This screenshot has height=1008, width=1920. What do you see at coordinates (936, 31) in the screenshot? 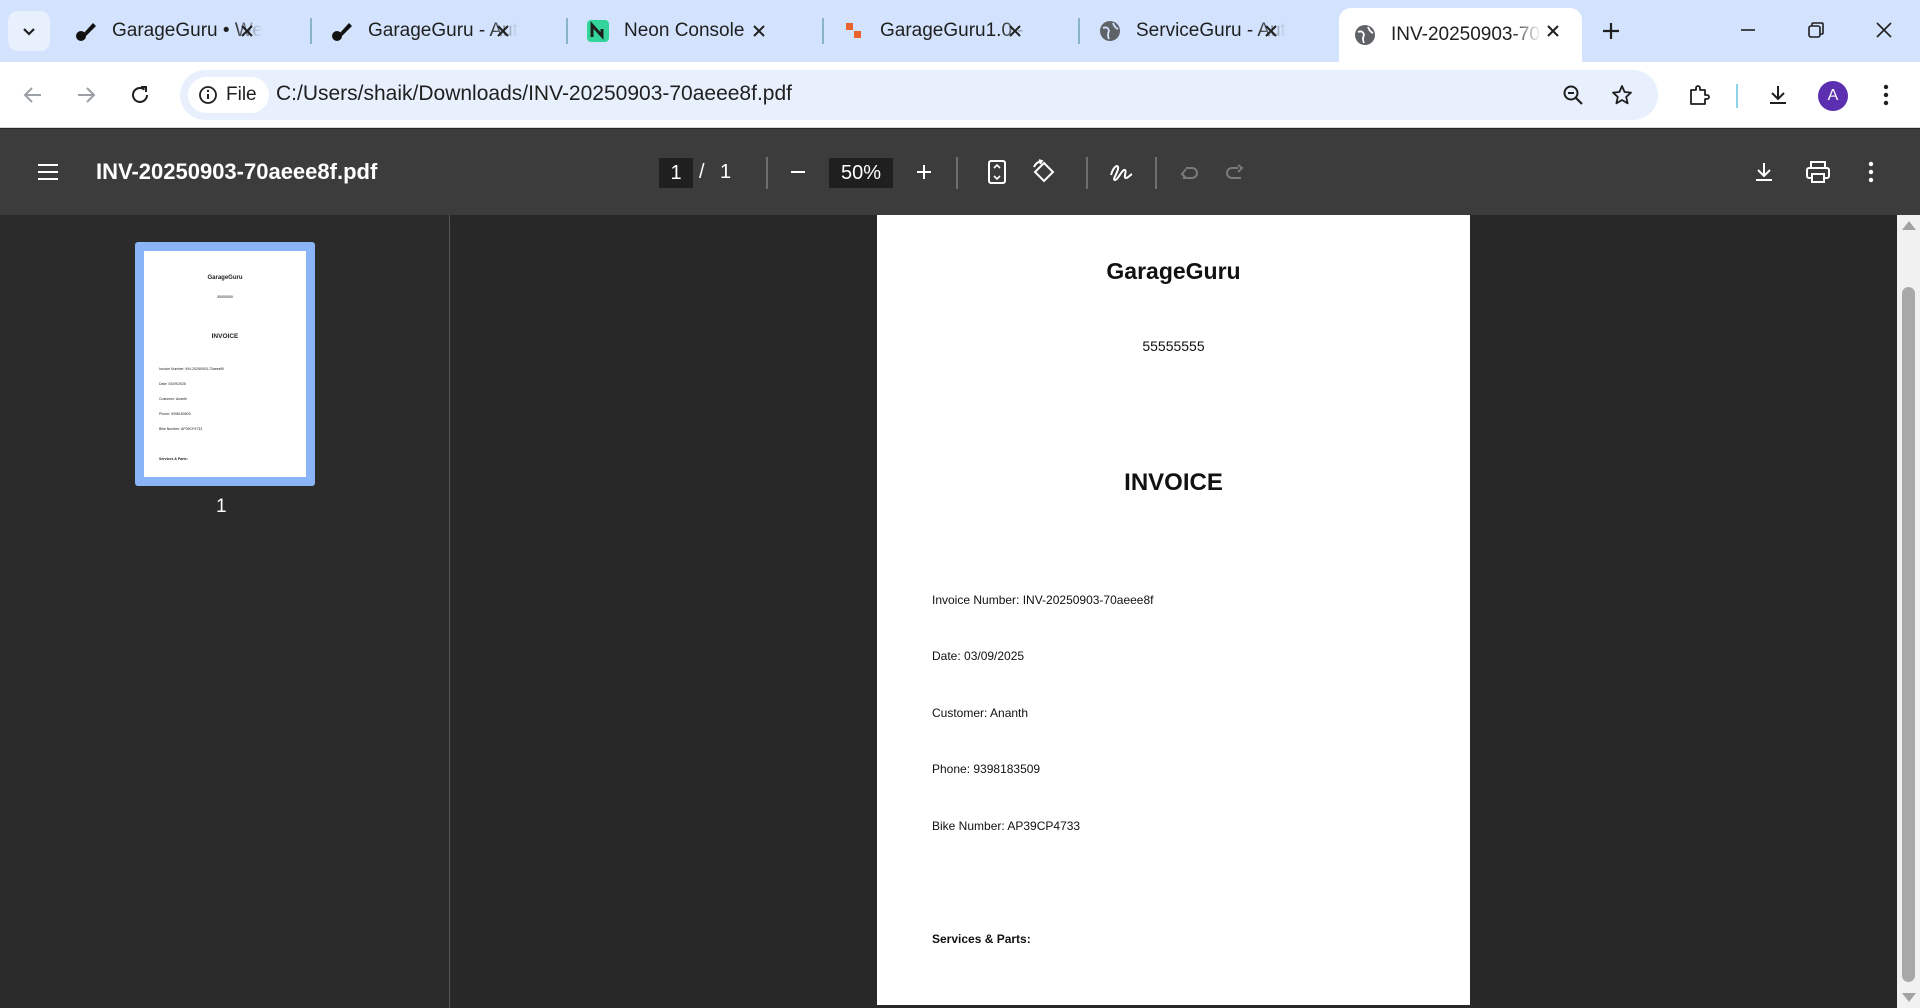
I see `browser-tab: GarageGuru1.0 - R` at bounding box center [936, 31].